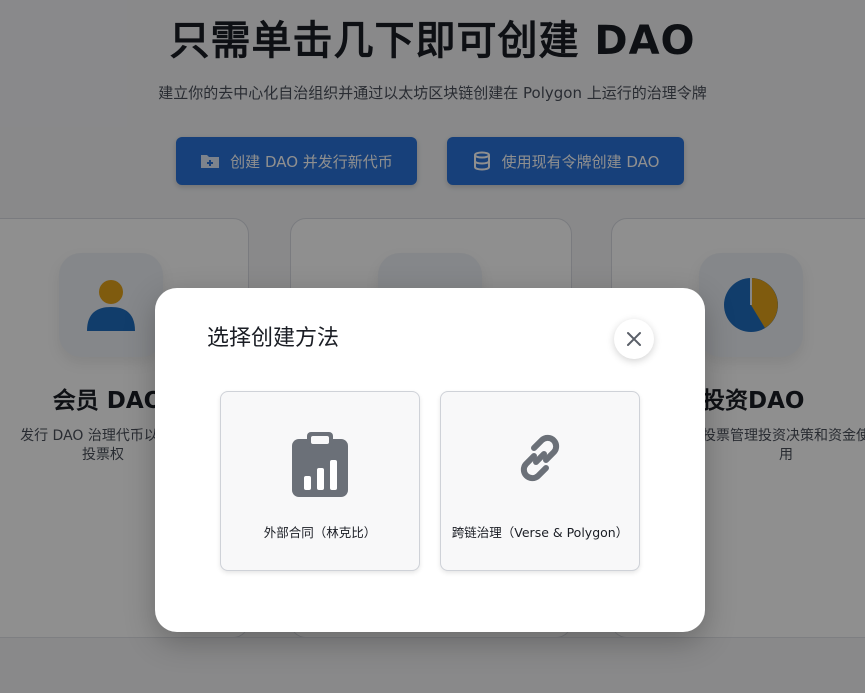  I want to click on close-button, so click(634, 339).